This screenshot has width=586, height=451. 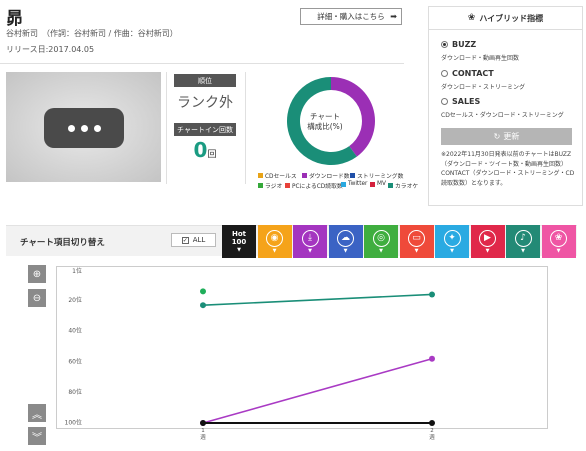 I want to click on release-date: リリース日:2017.04.05, so click(x=50, y=49).